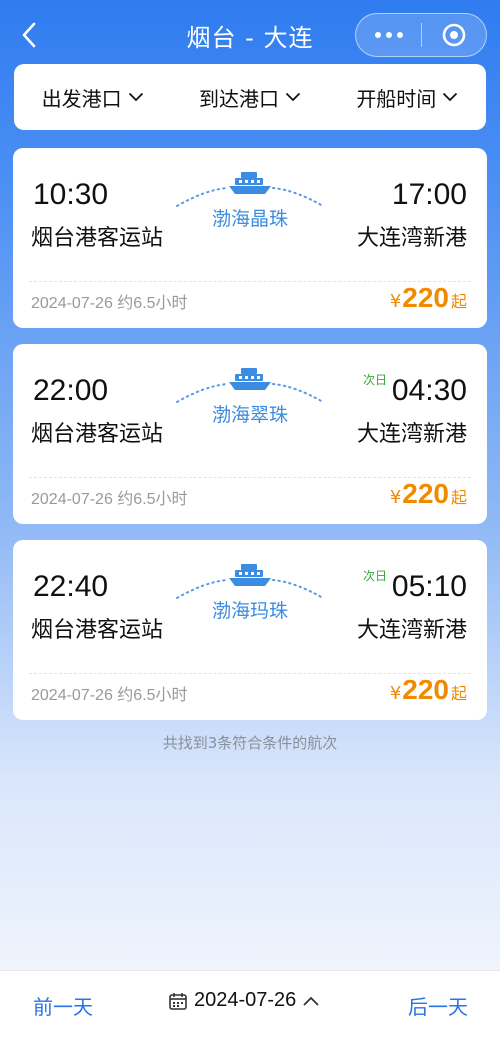 The height and width of the screenshot is (1039, 500). Describe the element at coordinates (438, 1005) in the screenshot. I see `next-day-button: 后一天` at that location.